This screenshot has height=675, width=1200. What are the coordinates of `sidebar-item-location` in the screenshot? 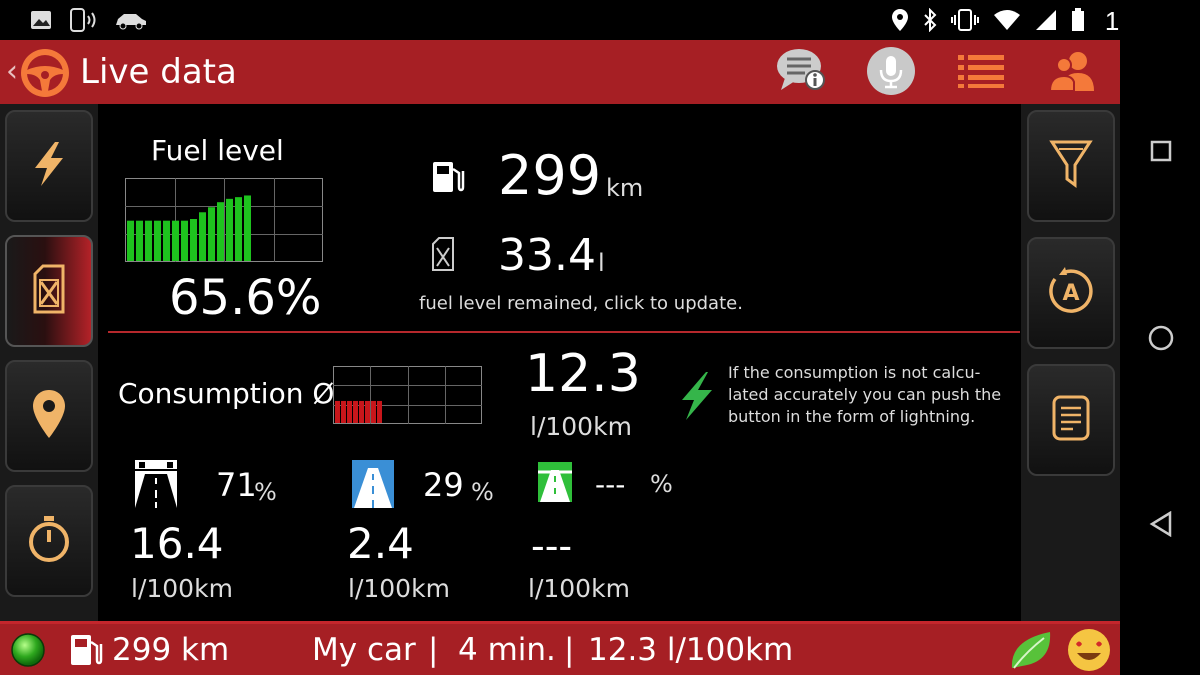 It's located at (49, 416).